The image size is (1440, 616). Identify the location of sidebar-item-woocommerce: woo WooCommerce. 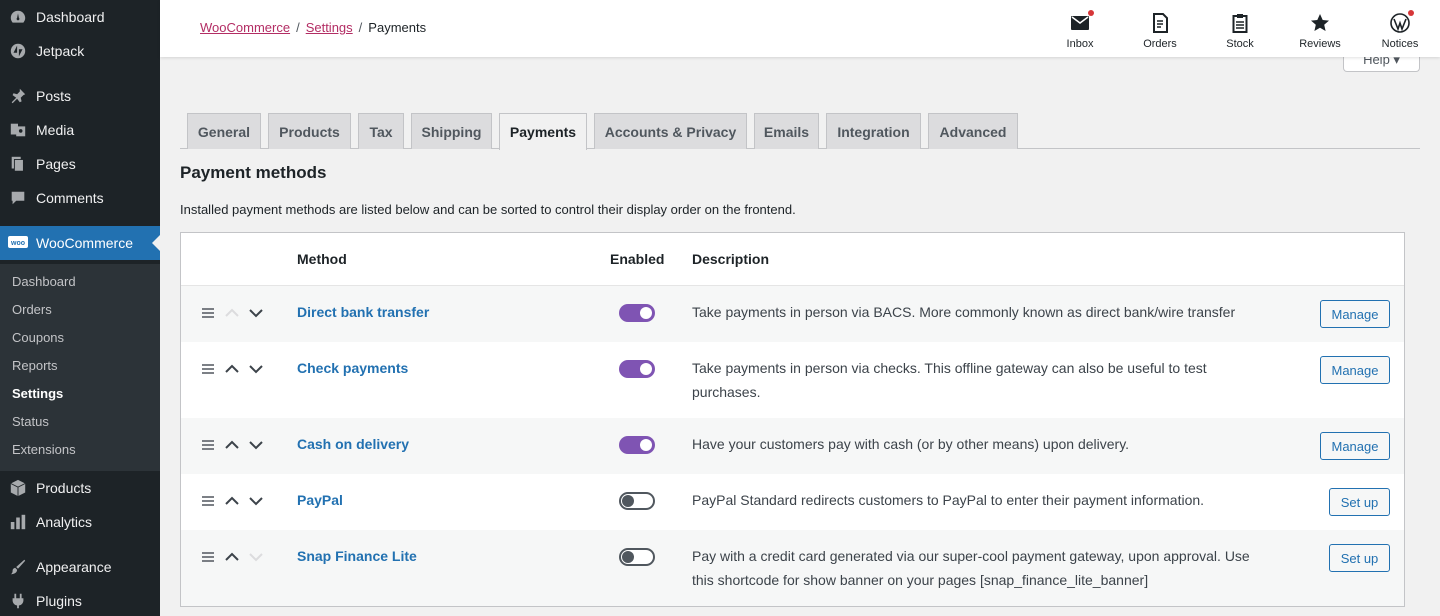
(80, 243).